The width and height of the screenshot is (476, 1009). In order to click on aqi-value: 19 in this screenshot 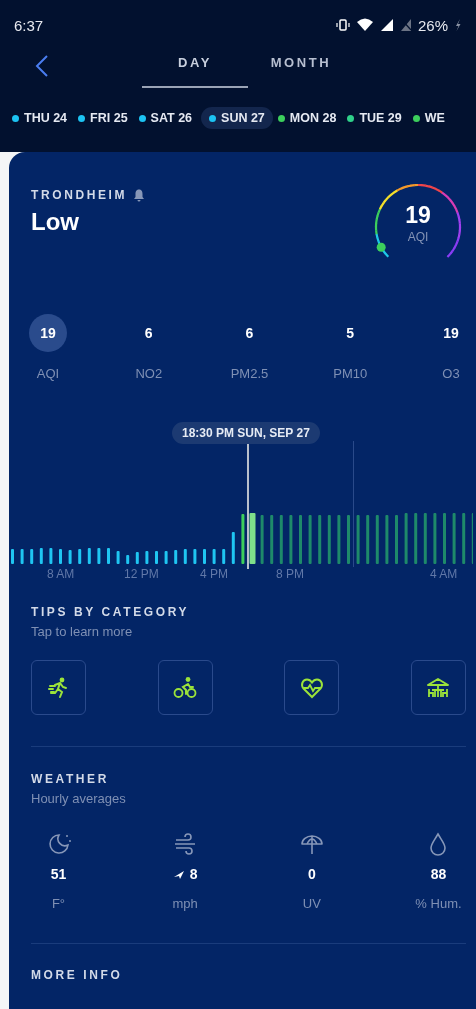, I will do `click(418, 215)`.